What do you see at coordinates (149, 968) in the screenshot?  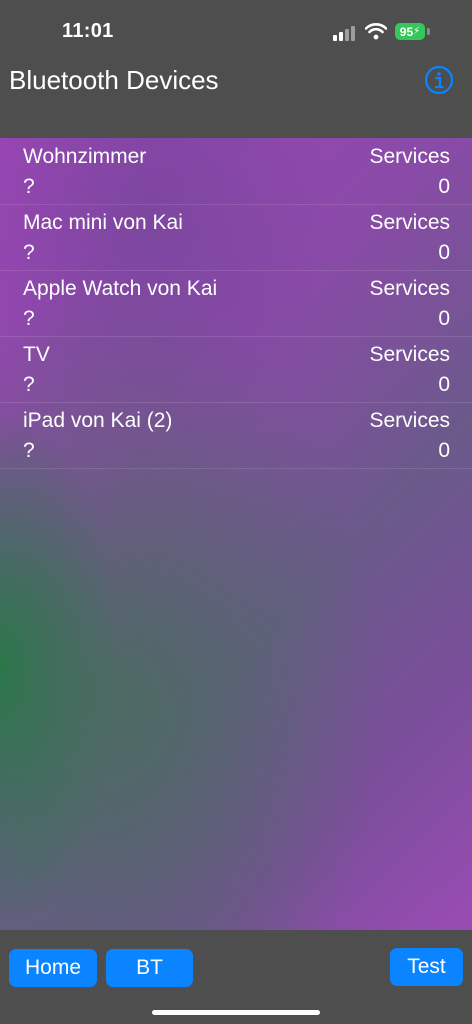 I see `bt-button: BT` at bounding box center [149, 968].